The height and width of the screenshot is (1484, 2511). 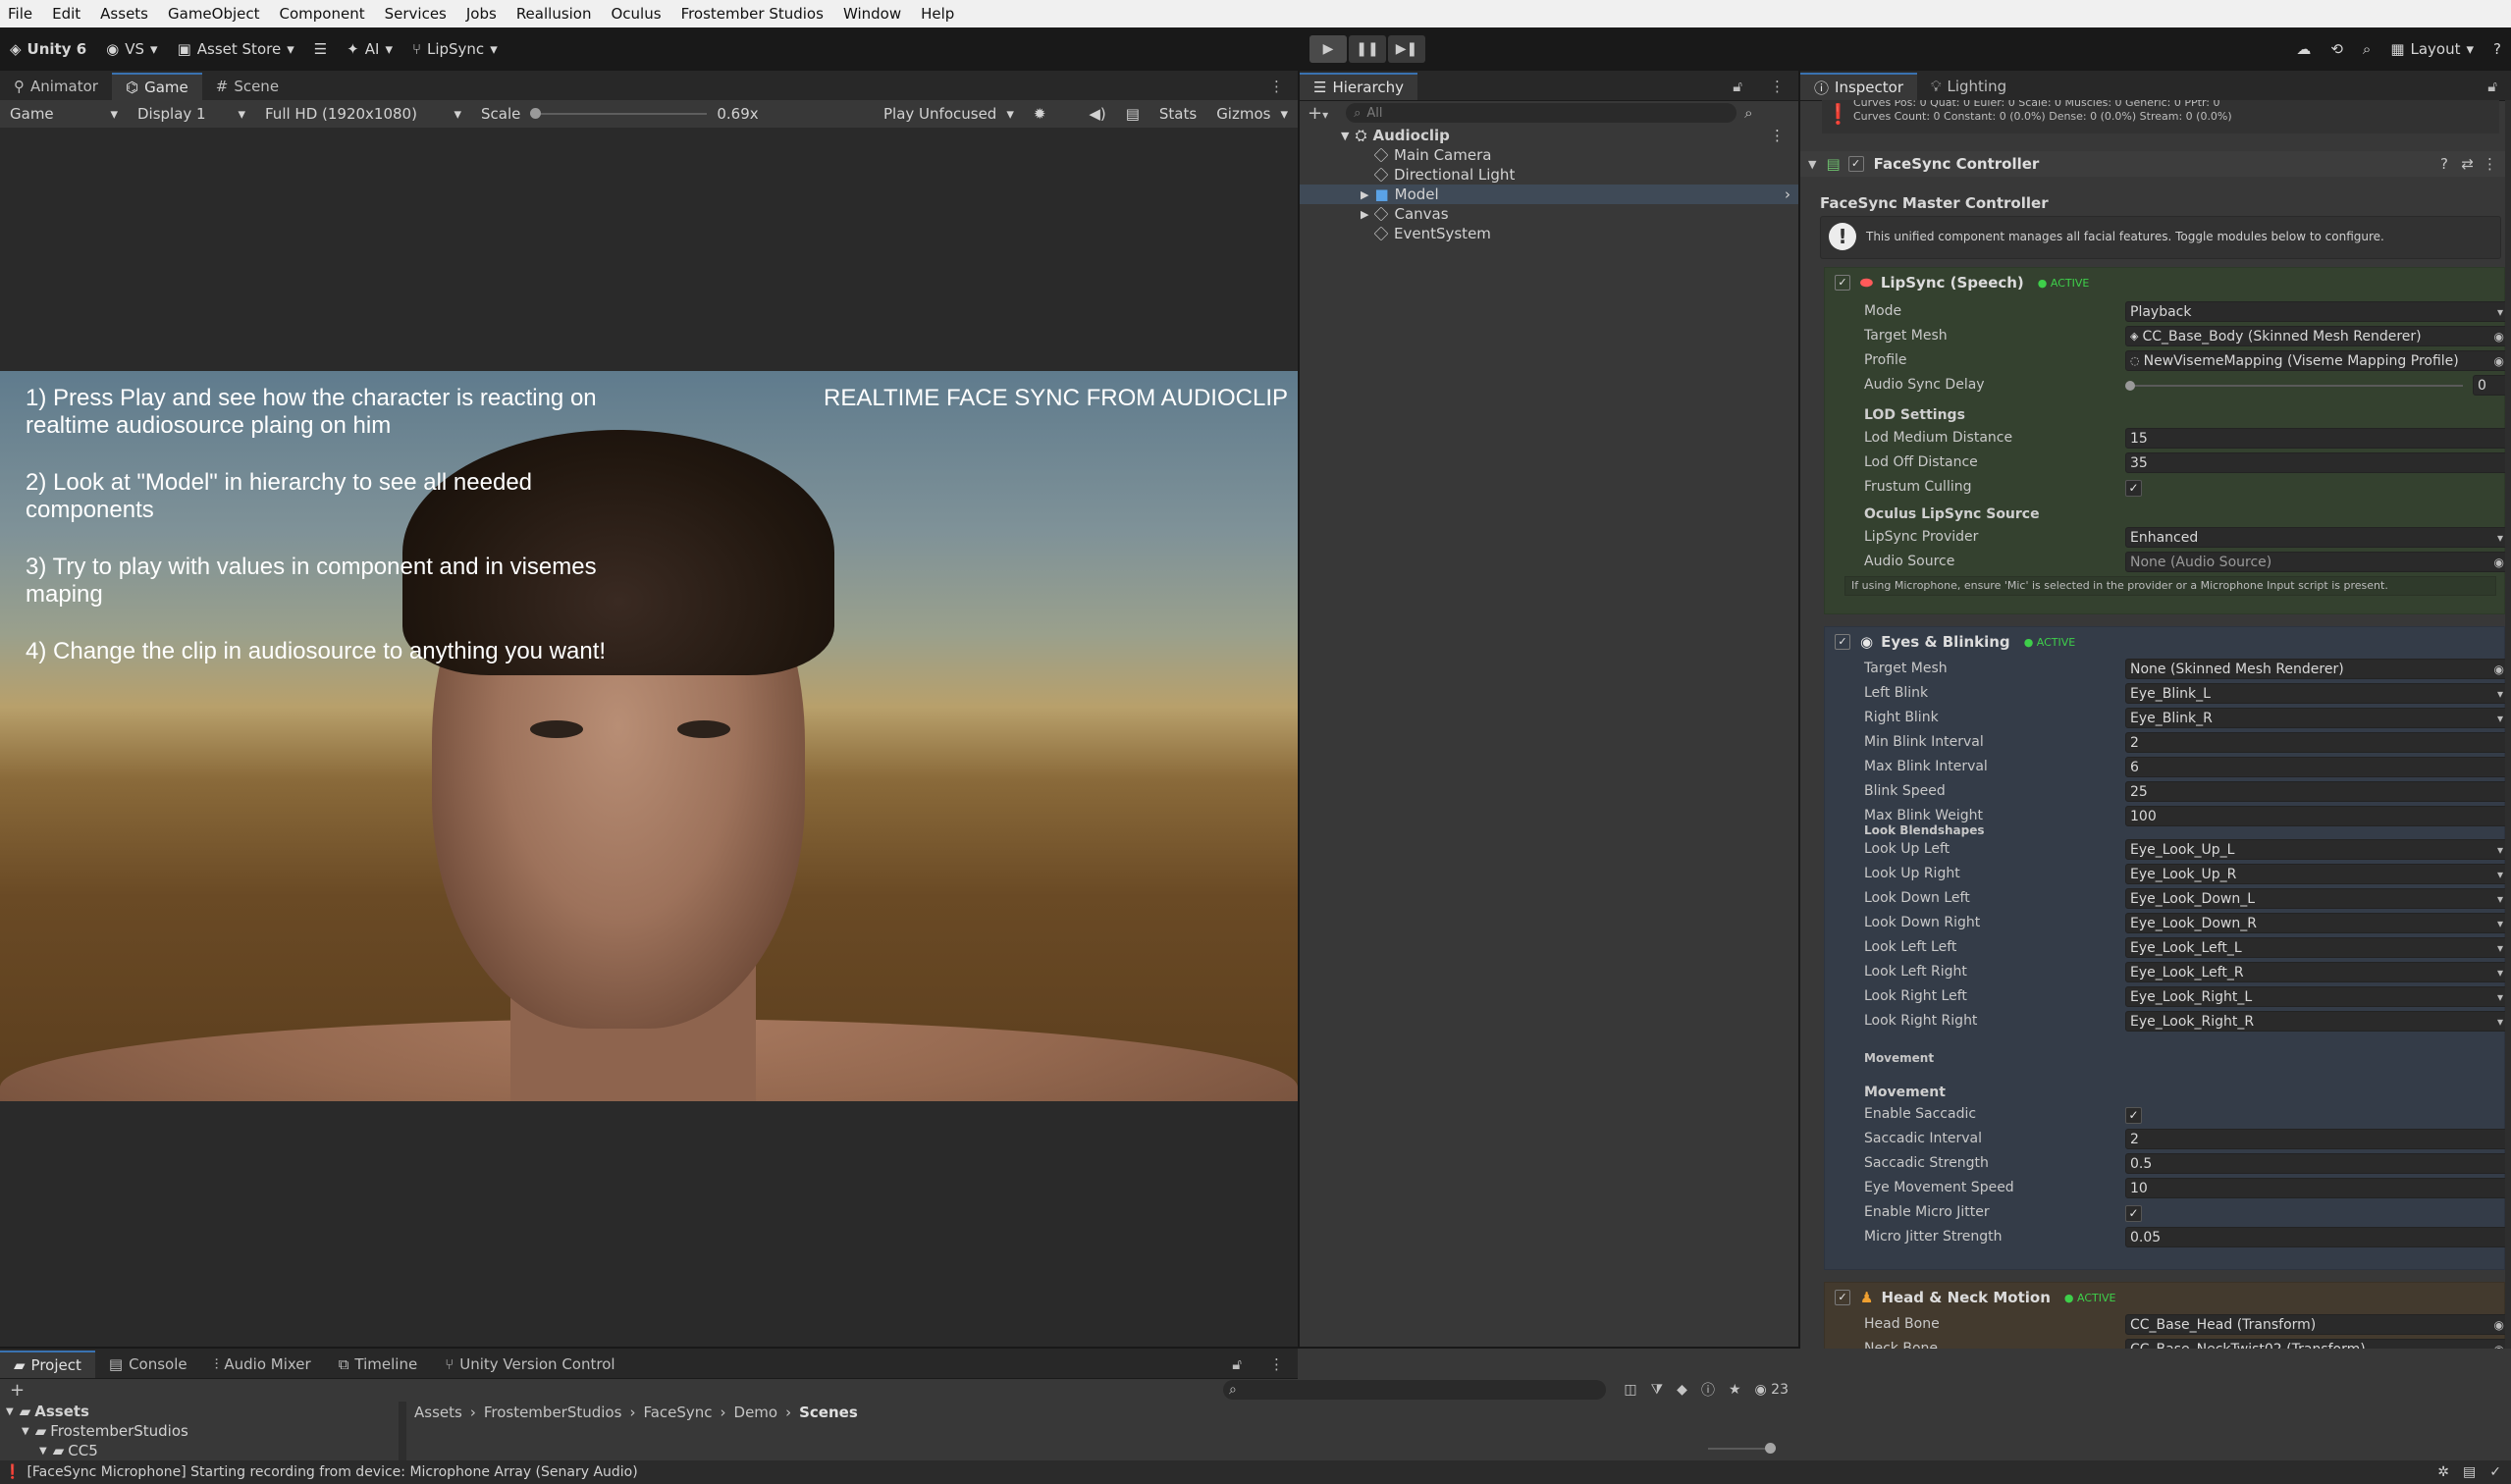 What do you see at coordinates (2134, 489) in the screenshot?
I see `frustum-culling-checkbox: ✓` at bounding box center [2134, 489].